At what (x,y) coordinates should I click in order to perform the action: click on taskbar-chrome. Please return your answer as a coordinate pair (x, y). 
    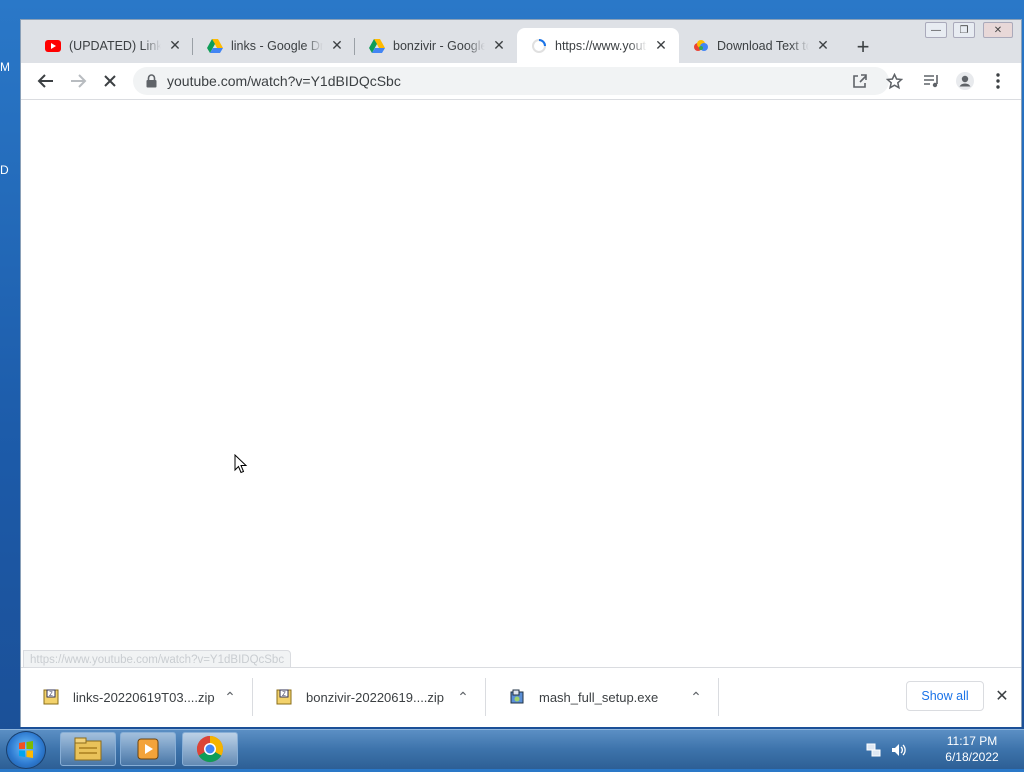
    Looking at the image, I should click on (210, 749).